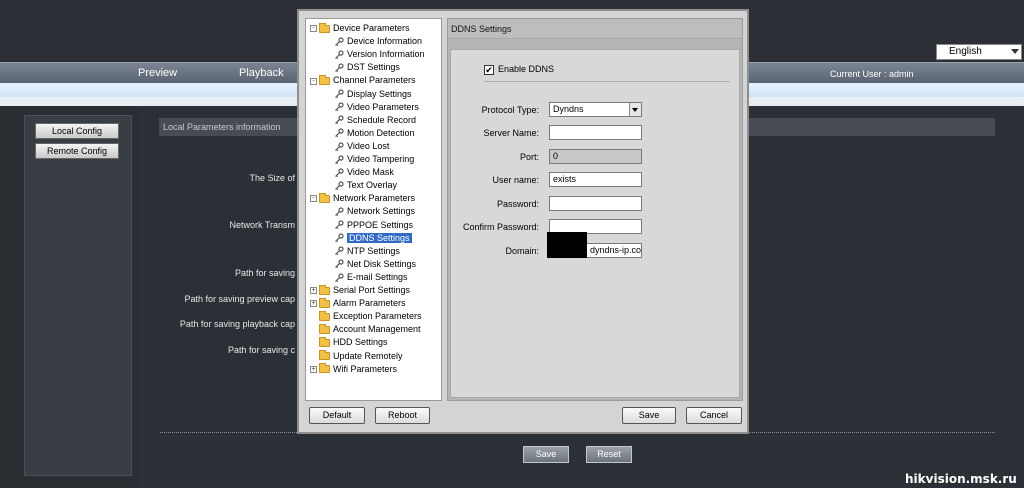  Describe the element at coordinates (360, 28) in the screenshot. I see `tree-folder-item: - Device Parameters` at that location.